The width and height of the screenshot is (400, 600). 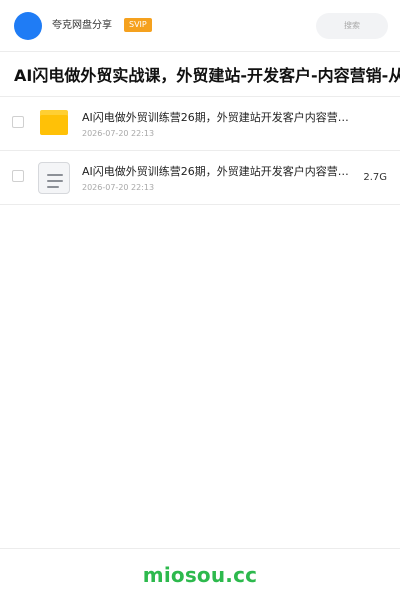 What do you see at coordinates (54, 124) in the screenshot?
I see `folder-icon` at bounding box center [54, 124].